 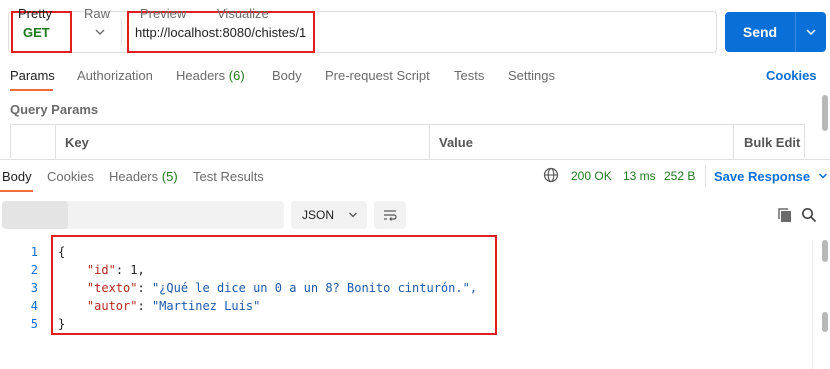 I want to click on view-visualize-button: Visualize, so click(x=243, y=13).